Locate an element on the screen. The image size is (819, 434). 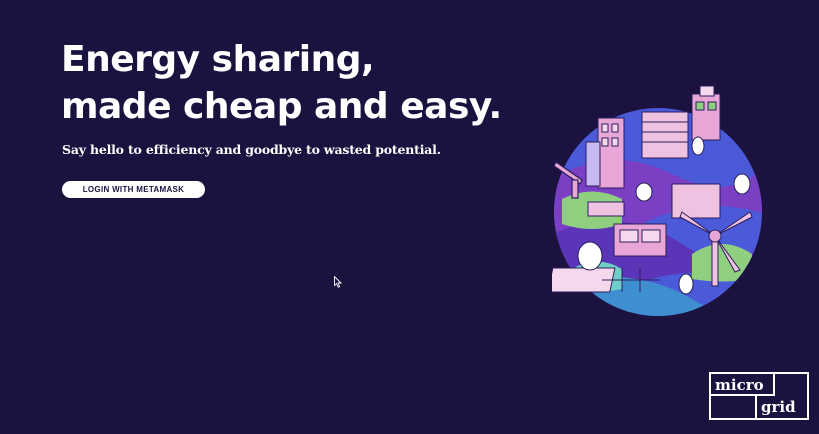
headline-line-1: Energy sharing, is located at coordinates (218, 59).